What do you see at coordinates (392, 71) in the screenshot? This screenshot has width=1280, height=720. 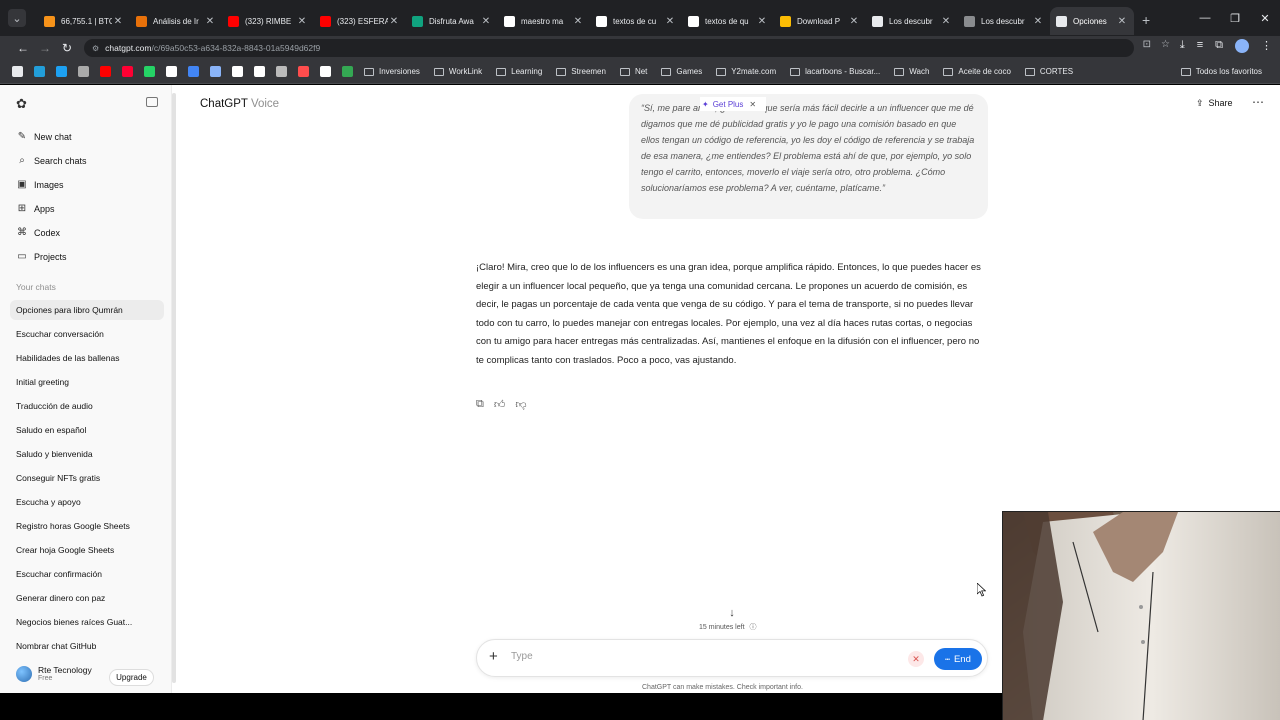 I see `bookmark-item: Inversiones` at bounding box center [392, 71].